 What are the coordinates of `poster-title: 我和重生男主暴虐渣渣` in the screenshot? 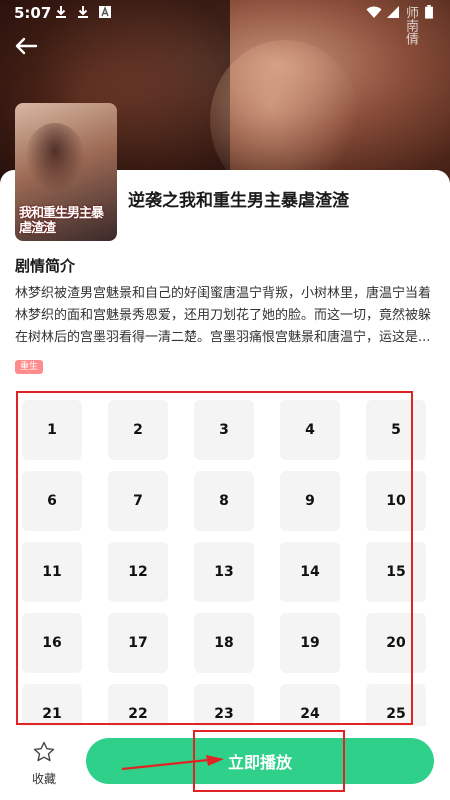 It's located at (61, 221).